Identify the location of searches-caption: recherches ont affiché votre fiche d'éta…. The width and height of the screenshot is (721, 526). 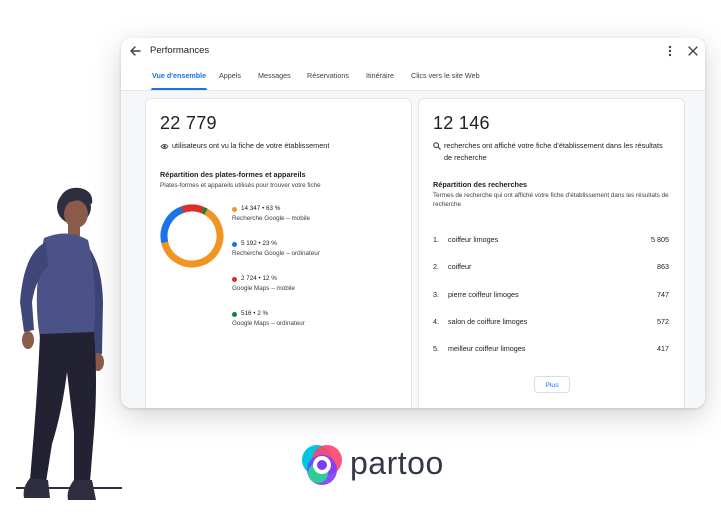
(553, 151).